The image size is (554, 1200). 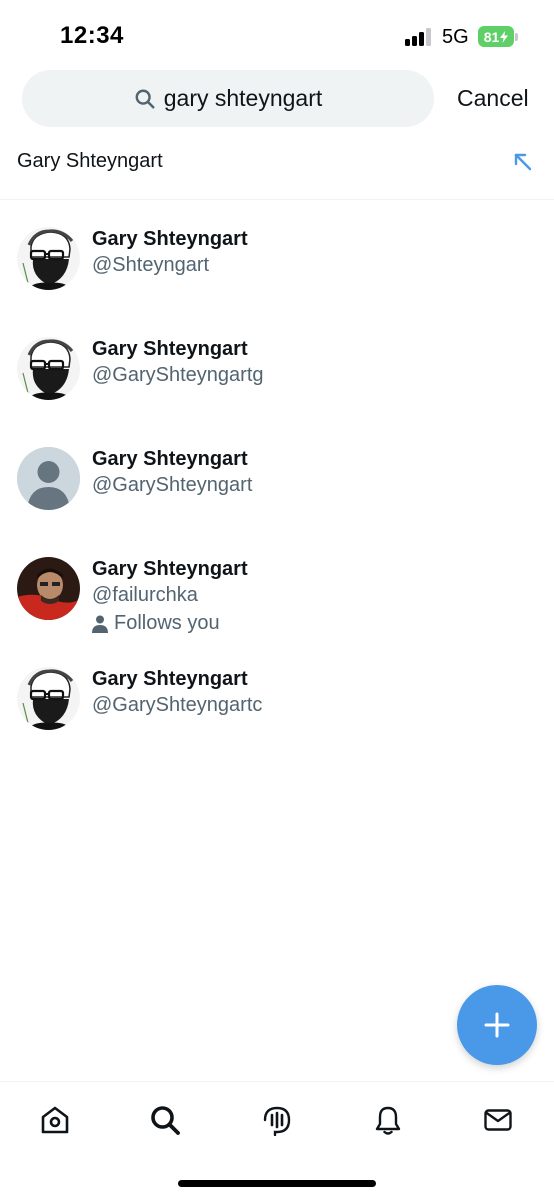 I want to click on home-indicator, so click(x=277, y=1183).